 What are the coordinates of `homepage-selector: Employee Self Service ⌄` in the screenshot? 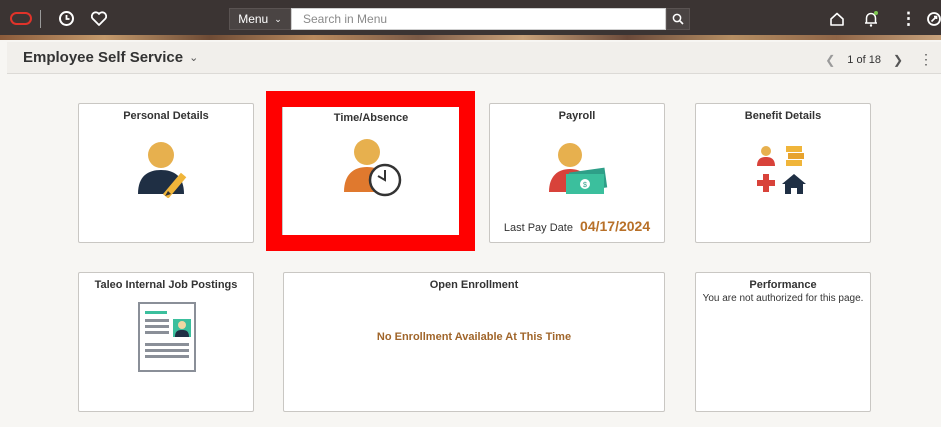 It's located at (110, 57).